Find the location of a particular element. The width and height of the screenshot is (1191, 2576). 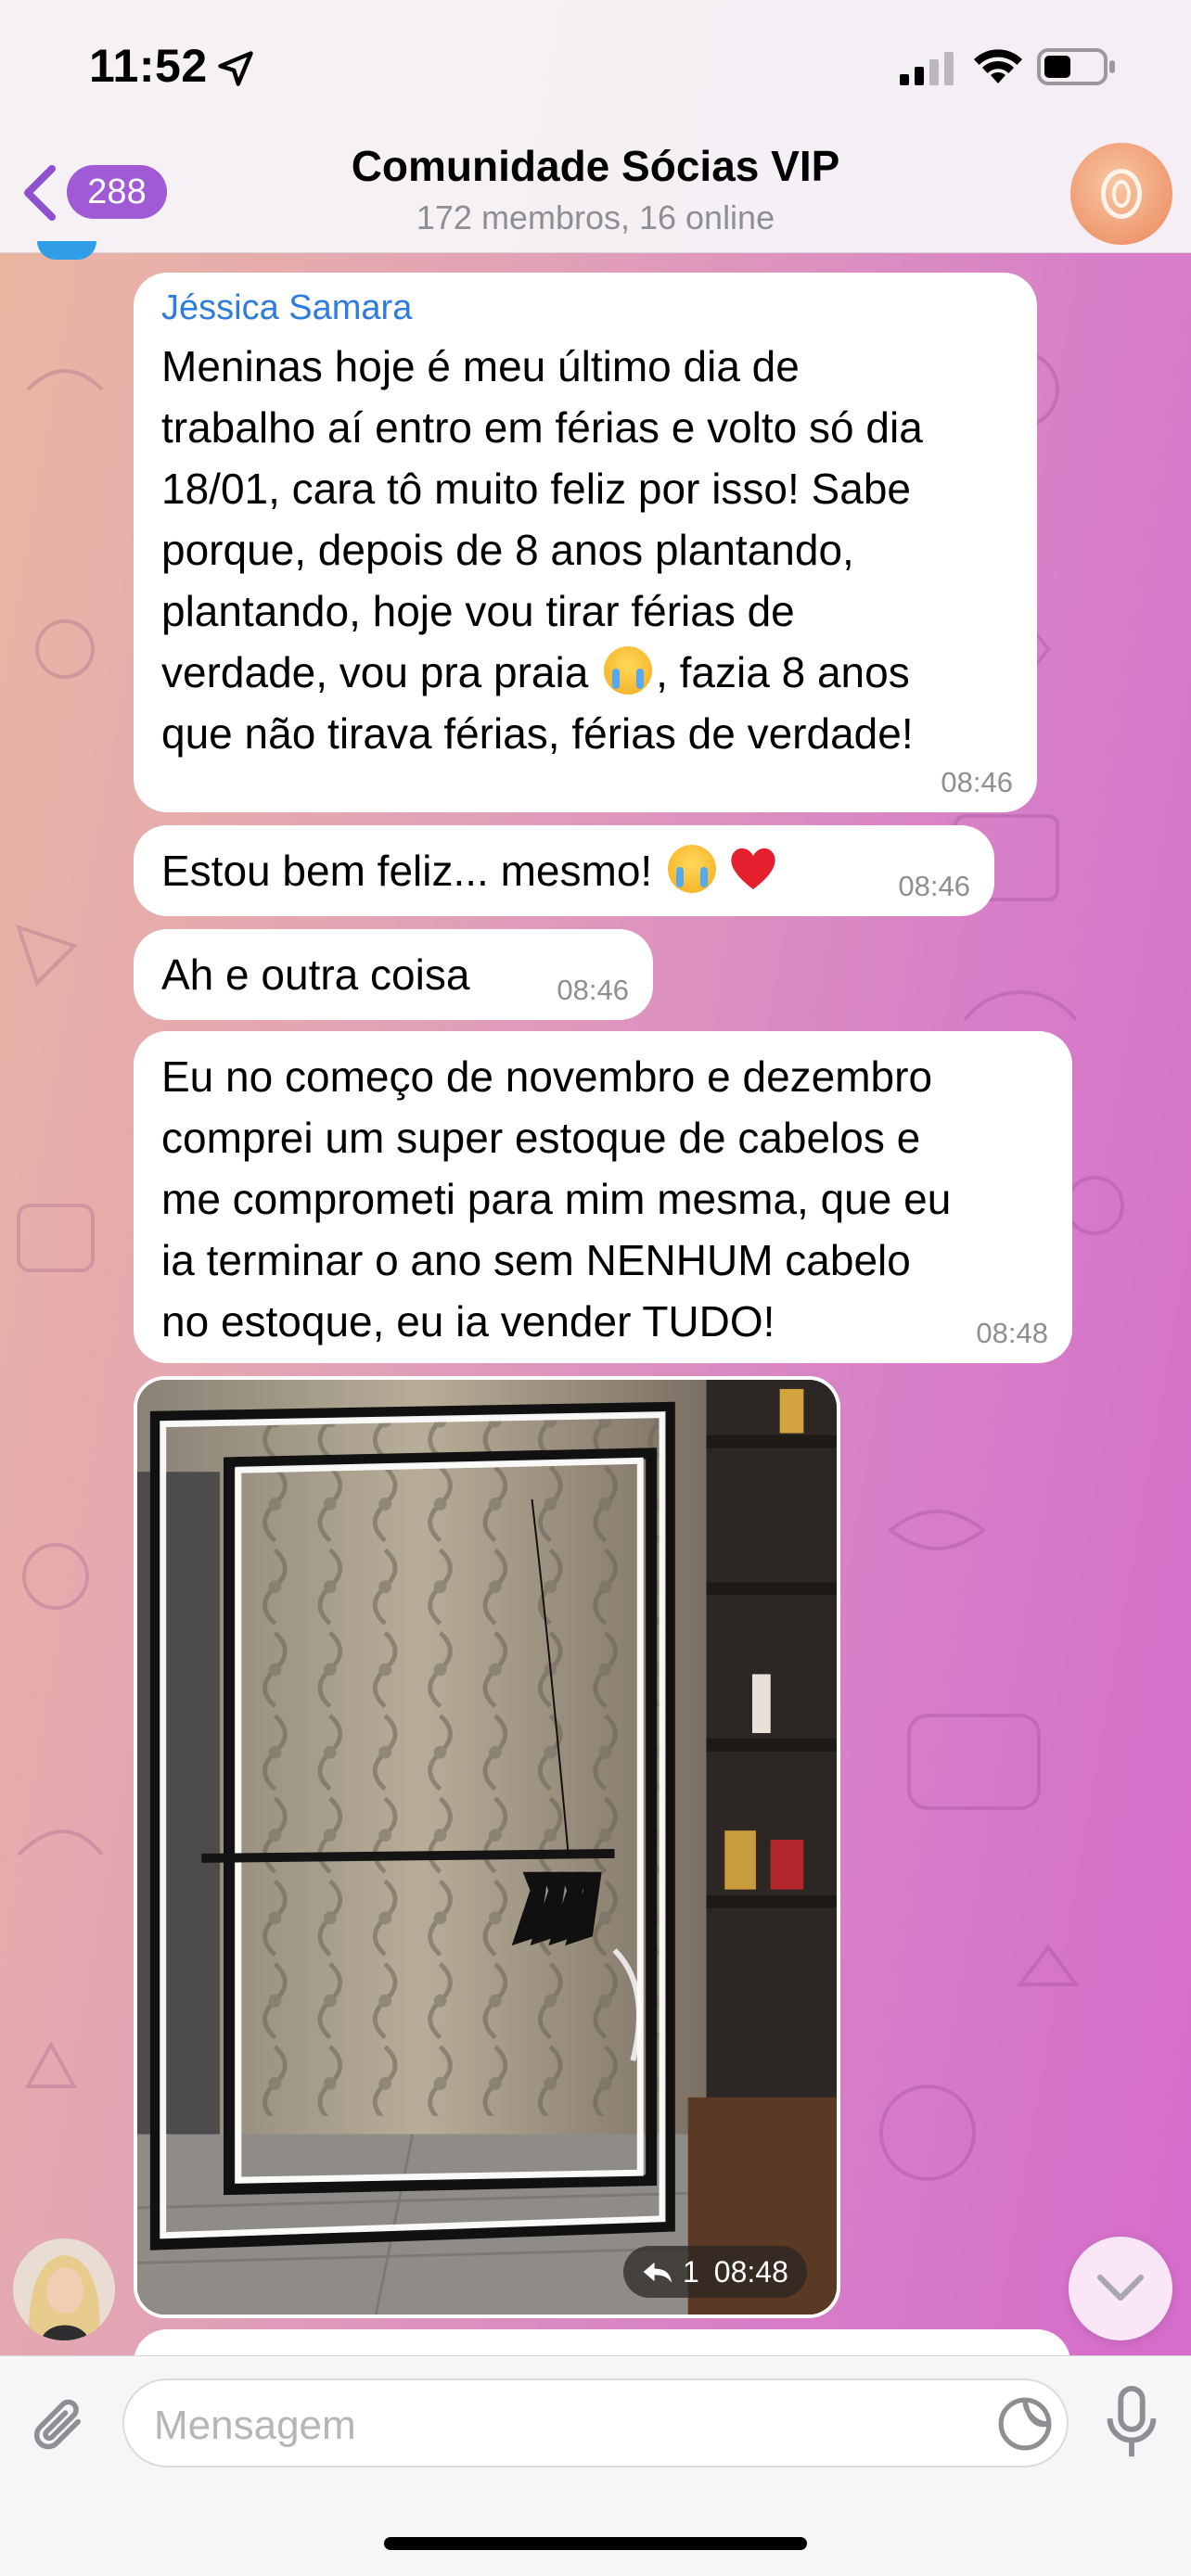

status-time: 11:52 is located at coordinates (148, 66).